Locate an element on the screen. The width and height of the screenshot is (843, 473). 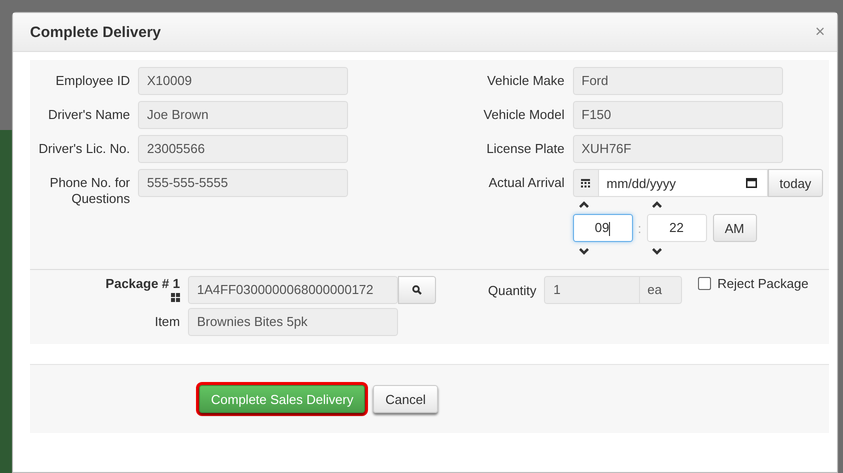
checkbox-label: Reject Package is located at coordinates (762, 283).